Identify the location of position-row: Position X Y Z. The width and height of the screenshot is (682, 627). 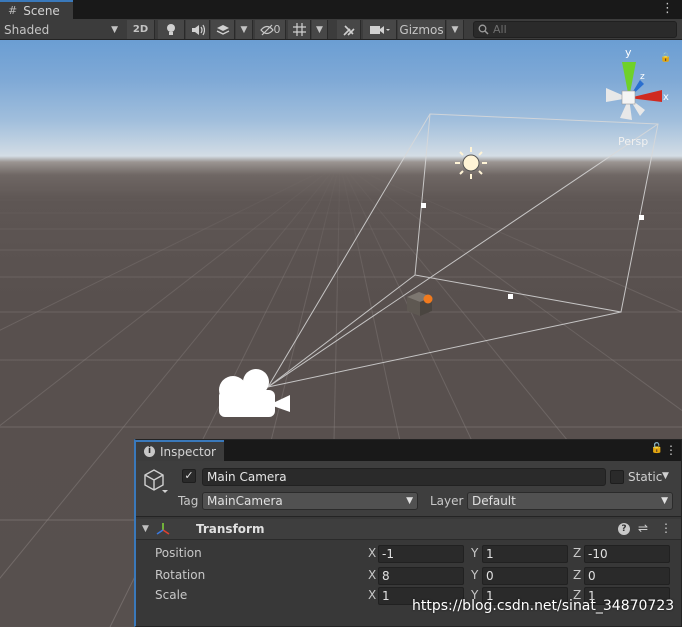
(408, 553).